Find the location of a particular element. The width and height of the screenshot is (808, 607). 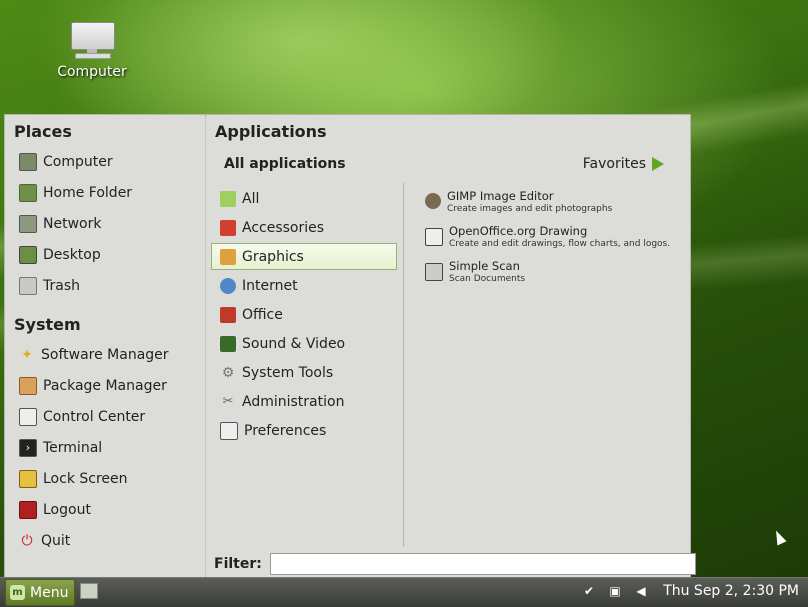

package-icon is located at coordinates (28, 385).